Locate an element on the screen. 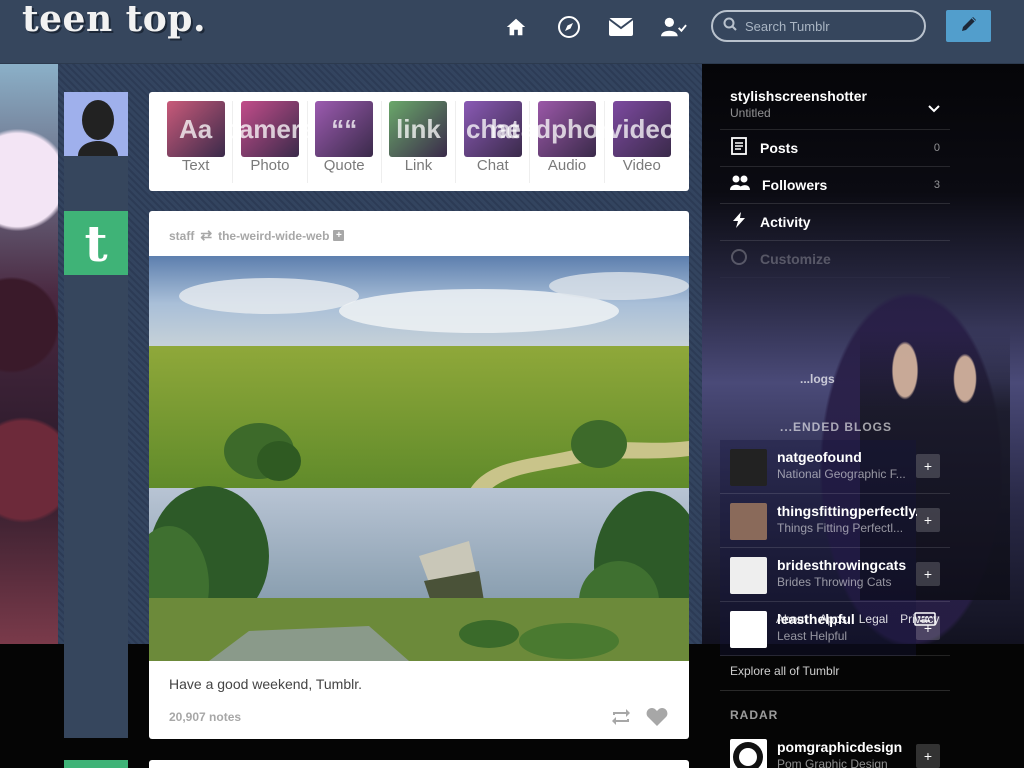 This screenshot has height=768, width=1024. footer-link-about: About is located at coordinates (791, 619).